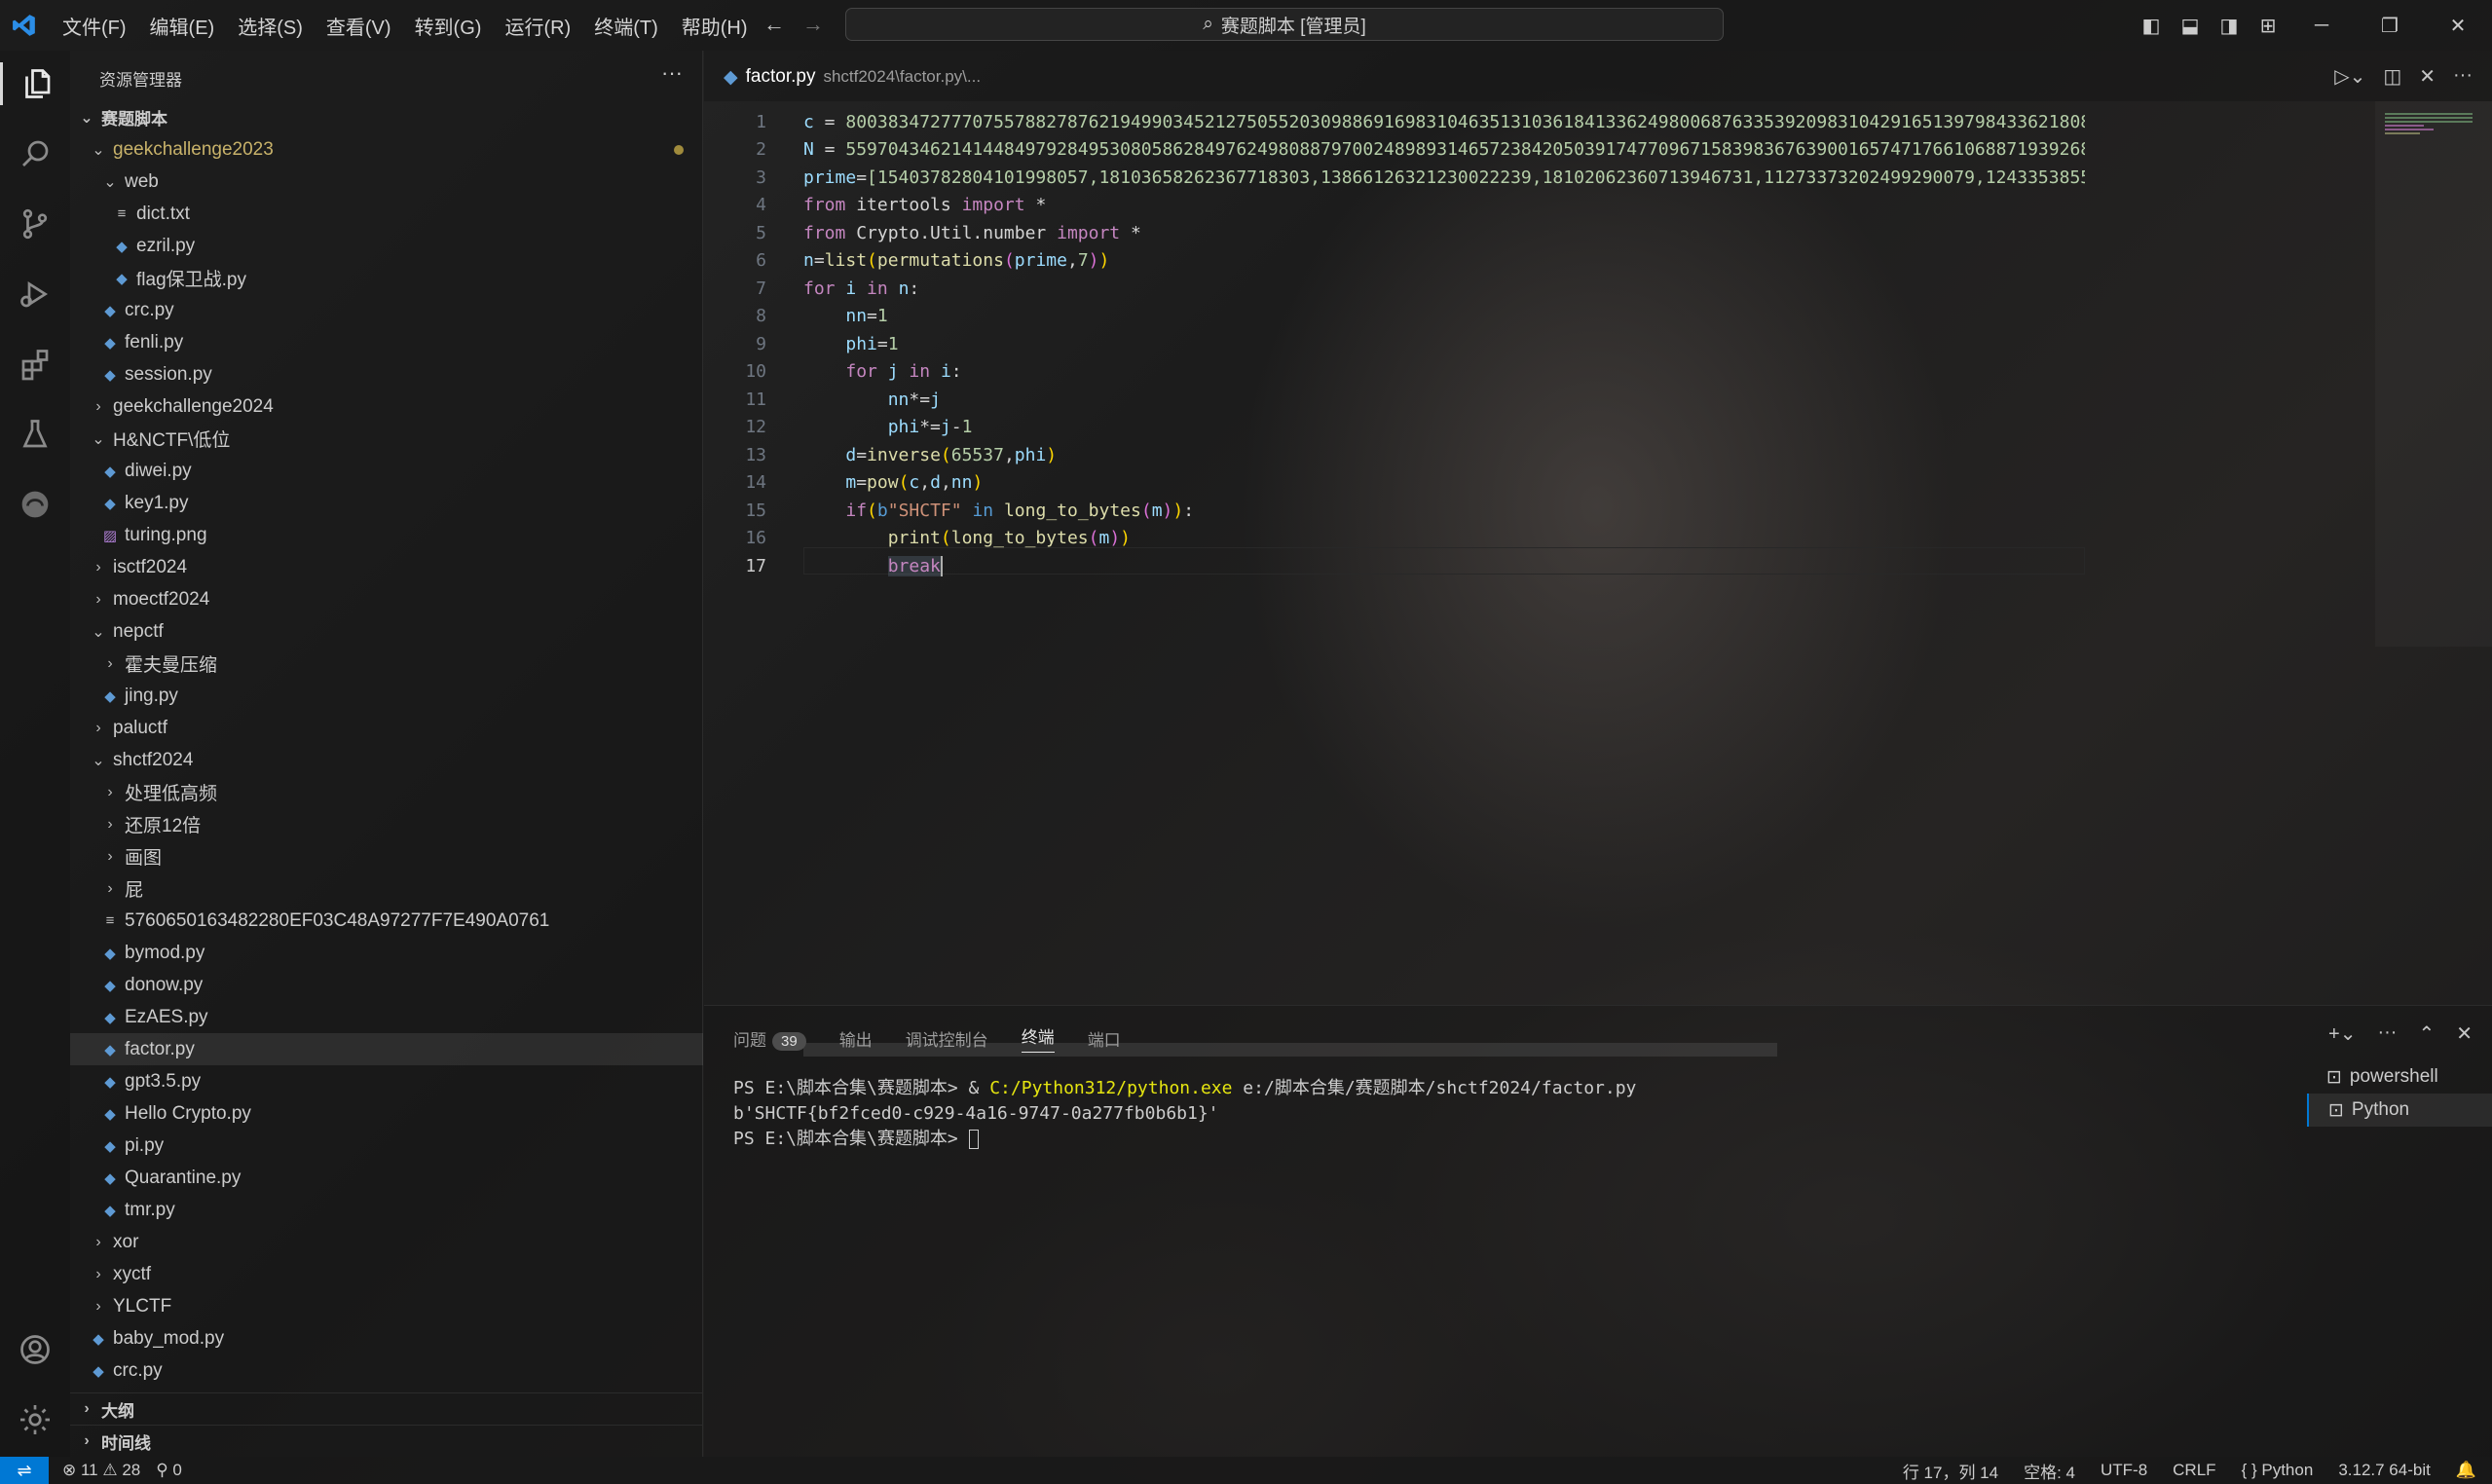 This screenshot has height=1484, width=2492. I want to click on tree-folder: › moectf2024, so click(386, 599).